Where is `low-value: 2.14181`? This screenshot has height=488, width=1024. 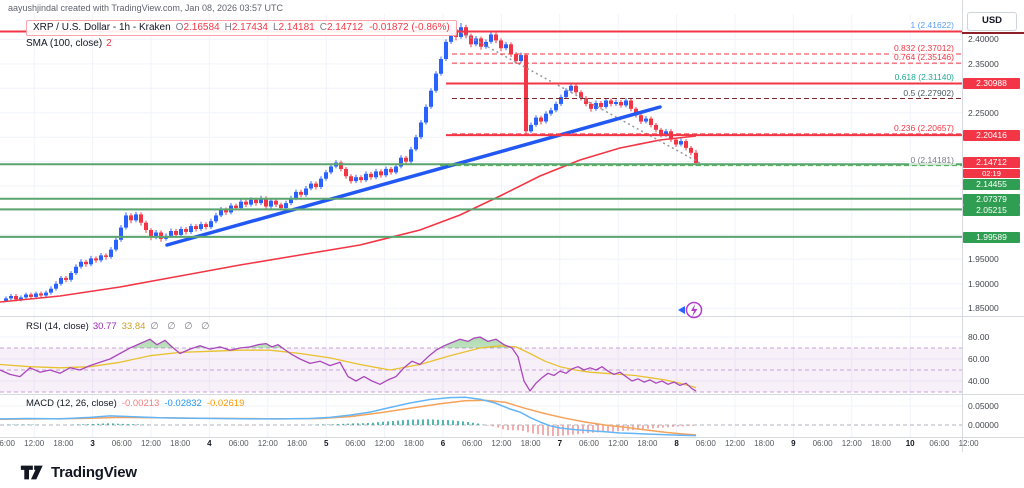 low-value: 2.14181 is located at coordinates (296, 27).